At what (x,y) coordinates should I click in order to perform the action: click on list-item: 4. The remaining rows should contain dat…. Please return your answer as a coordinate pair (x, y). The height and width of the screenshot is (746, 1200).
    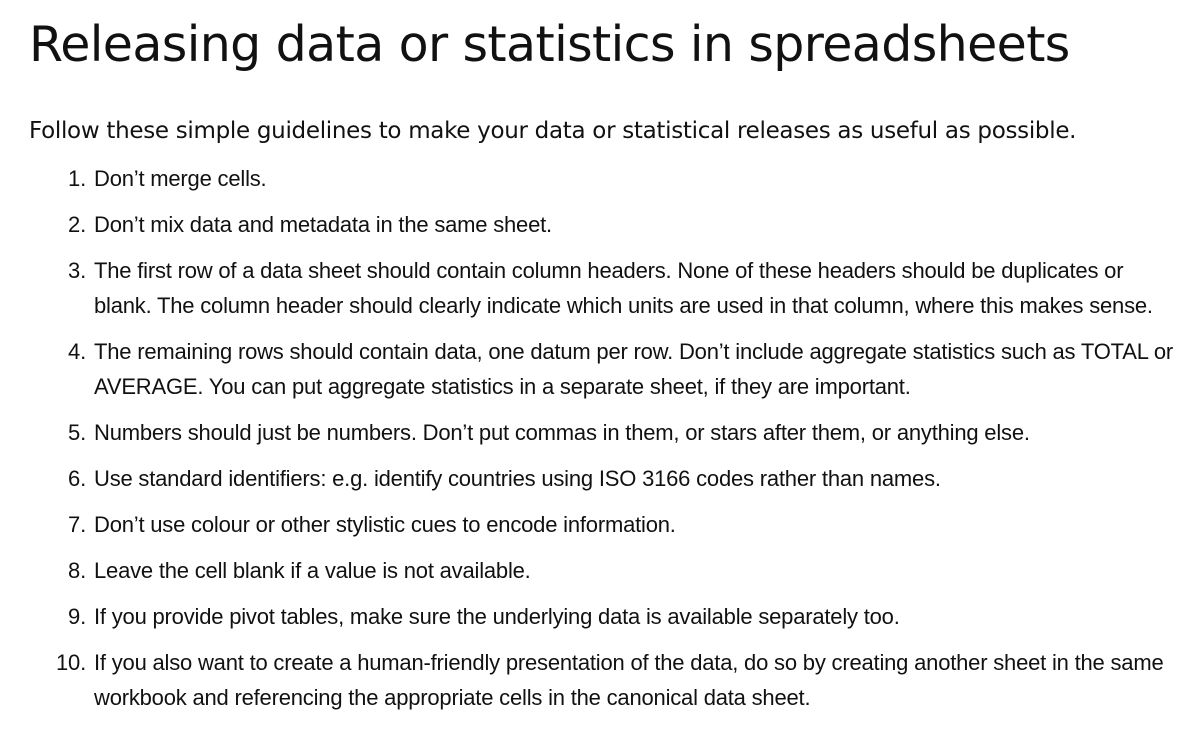
    Looking at the image, I should click on (614, 369).